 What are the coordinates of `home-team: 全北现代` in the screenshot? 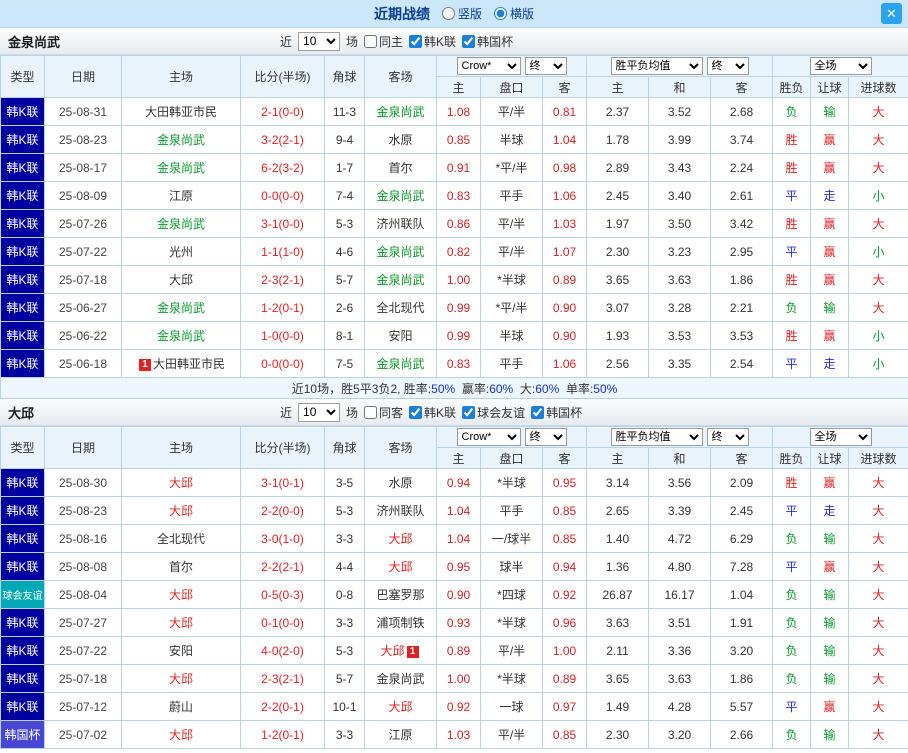 It's located at (181, 538).